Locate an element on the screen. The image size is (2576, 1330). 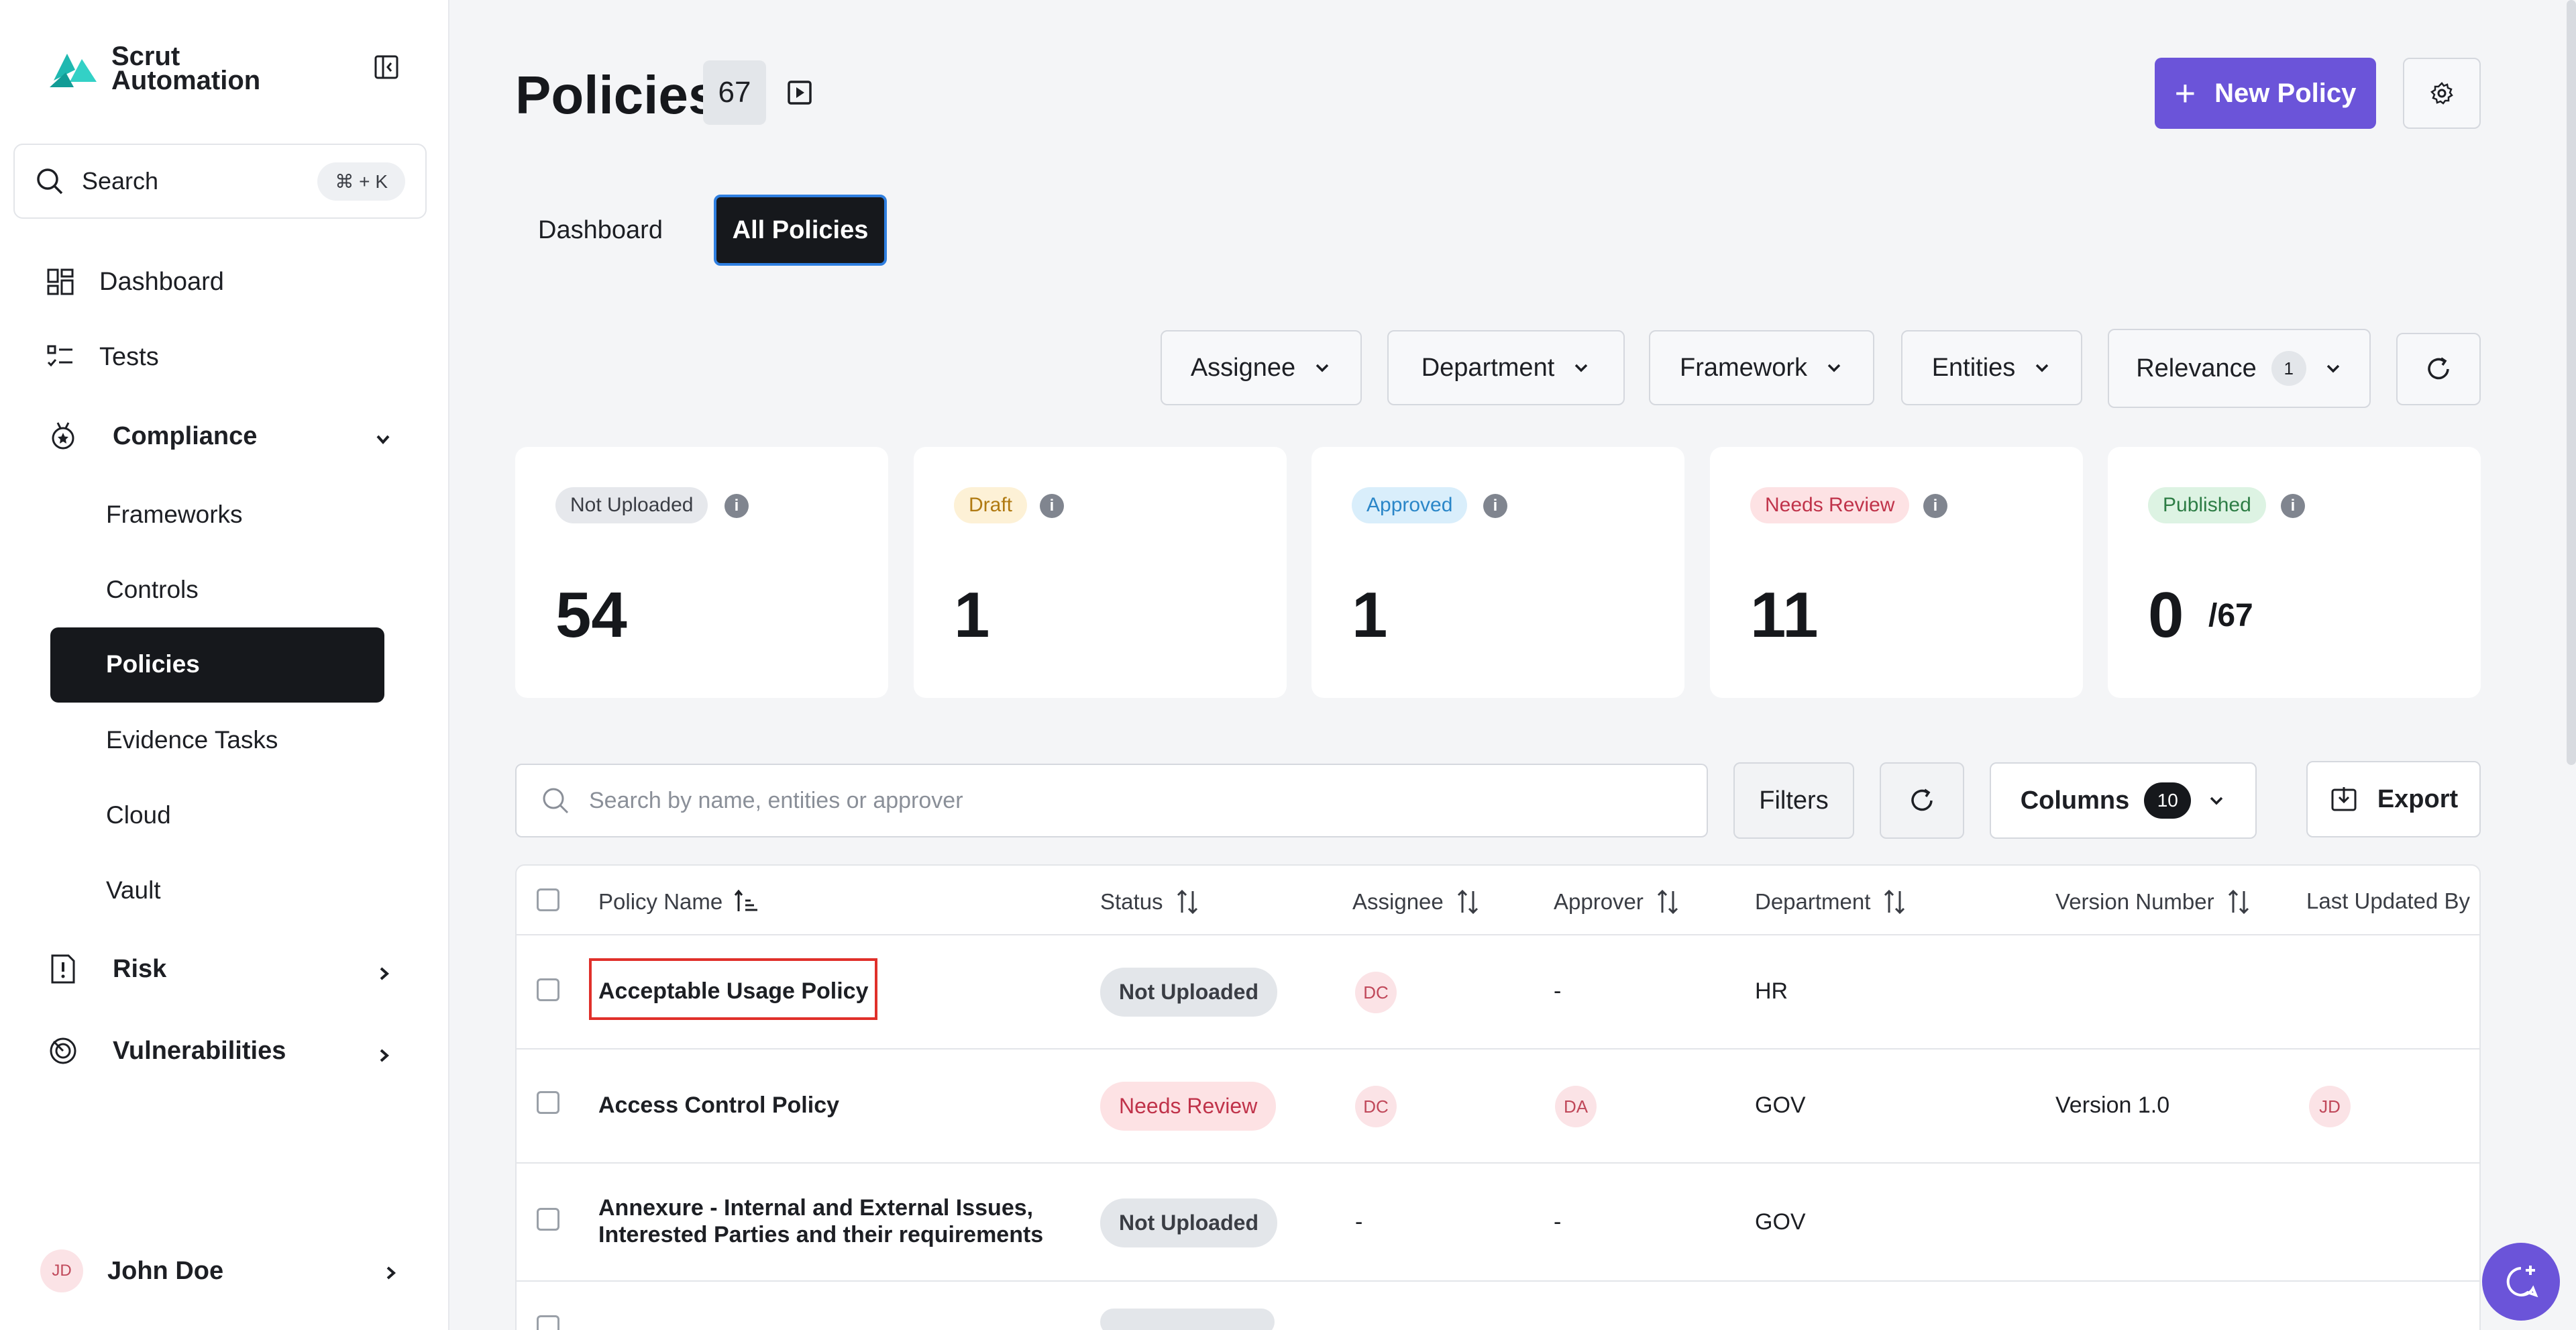
department-filter-dropdown: Department is located at coordinates (1506, 367).